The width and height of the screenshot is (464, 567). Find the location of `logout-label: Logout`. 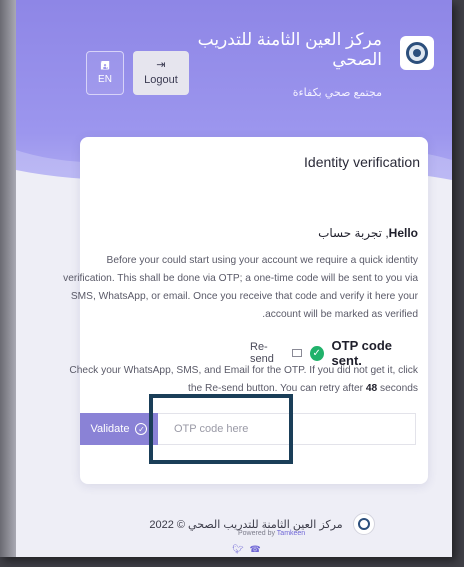

logout-label: Logout is located at coordinates (161, 80).